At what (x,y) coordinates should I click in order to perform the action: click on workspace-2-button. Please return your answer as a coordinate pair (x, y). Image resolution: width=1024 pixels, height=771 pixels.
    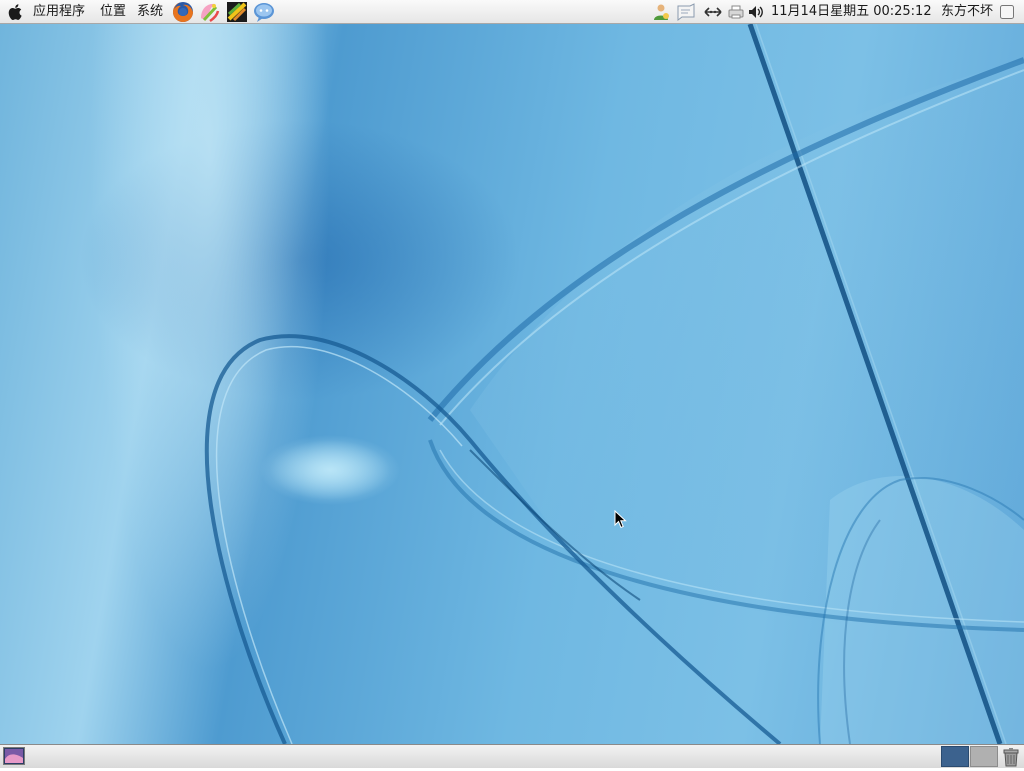
    Looking at the image, I should click on (984, 756).